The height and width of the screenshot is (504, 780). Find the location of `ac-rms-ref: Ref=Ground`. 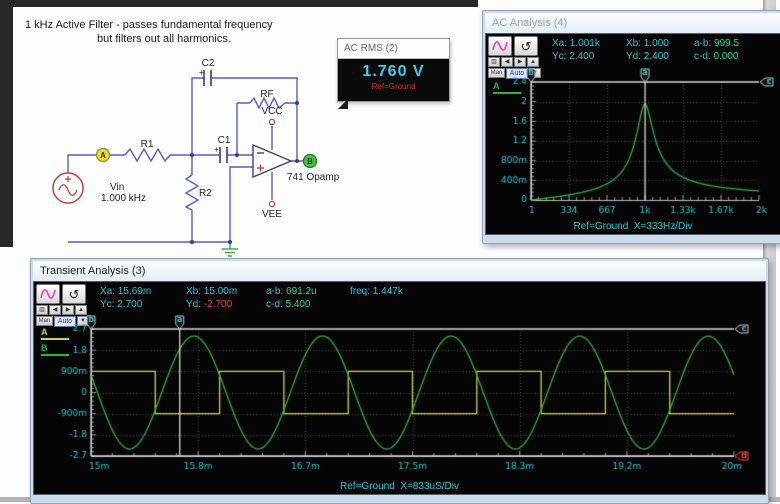

ac-rms-ref: Ref=Ground is located at coordinates (393, 86).